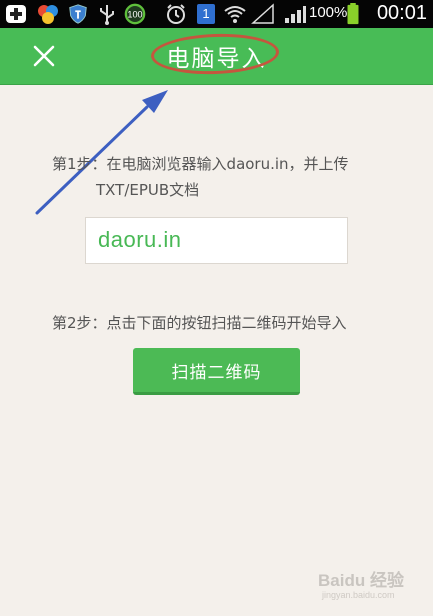  Describe the element at coordinates (235, 14) in the screenshot. I see `wifi-icon` at that location.